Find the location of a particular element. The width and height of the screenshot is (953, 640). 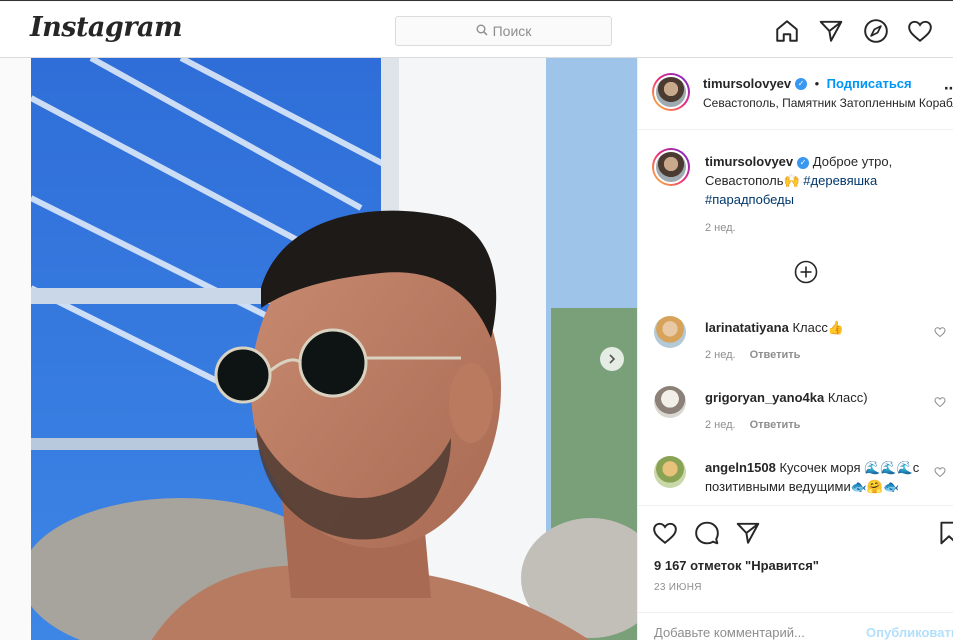

likes-count: 9 167 отметок "Нравится" is located at coordinates (736, 565).